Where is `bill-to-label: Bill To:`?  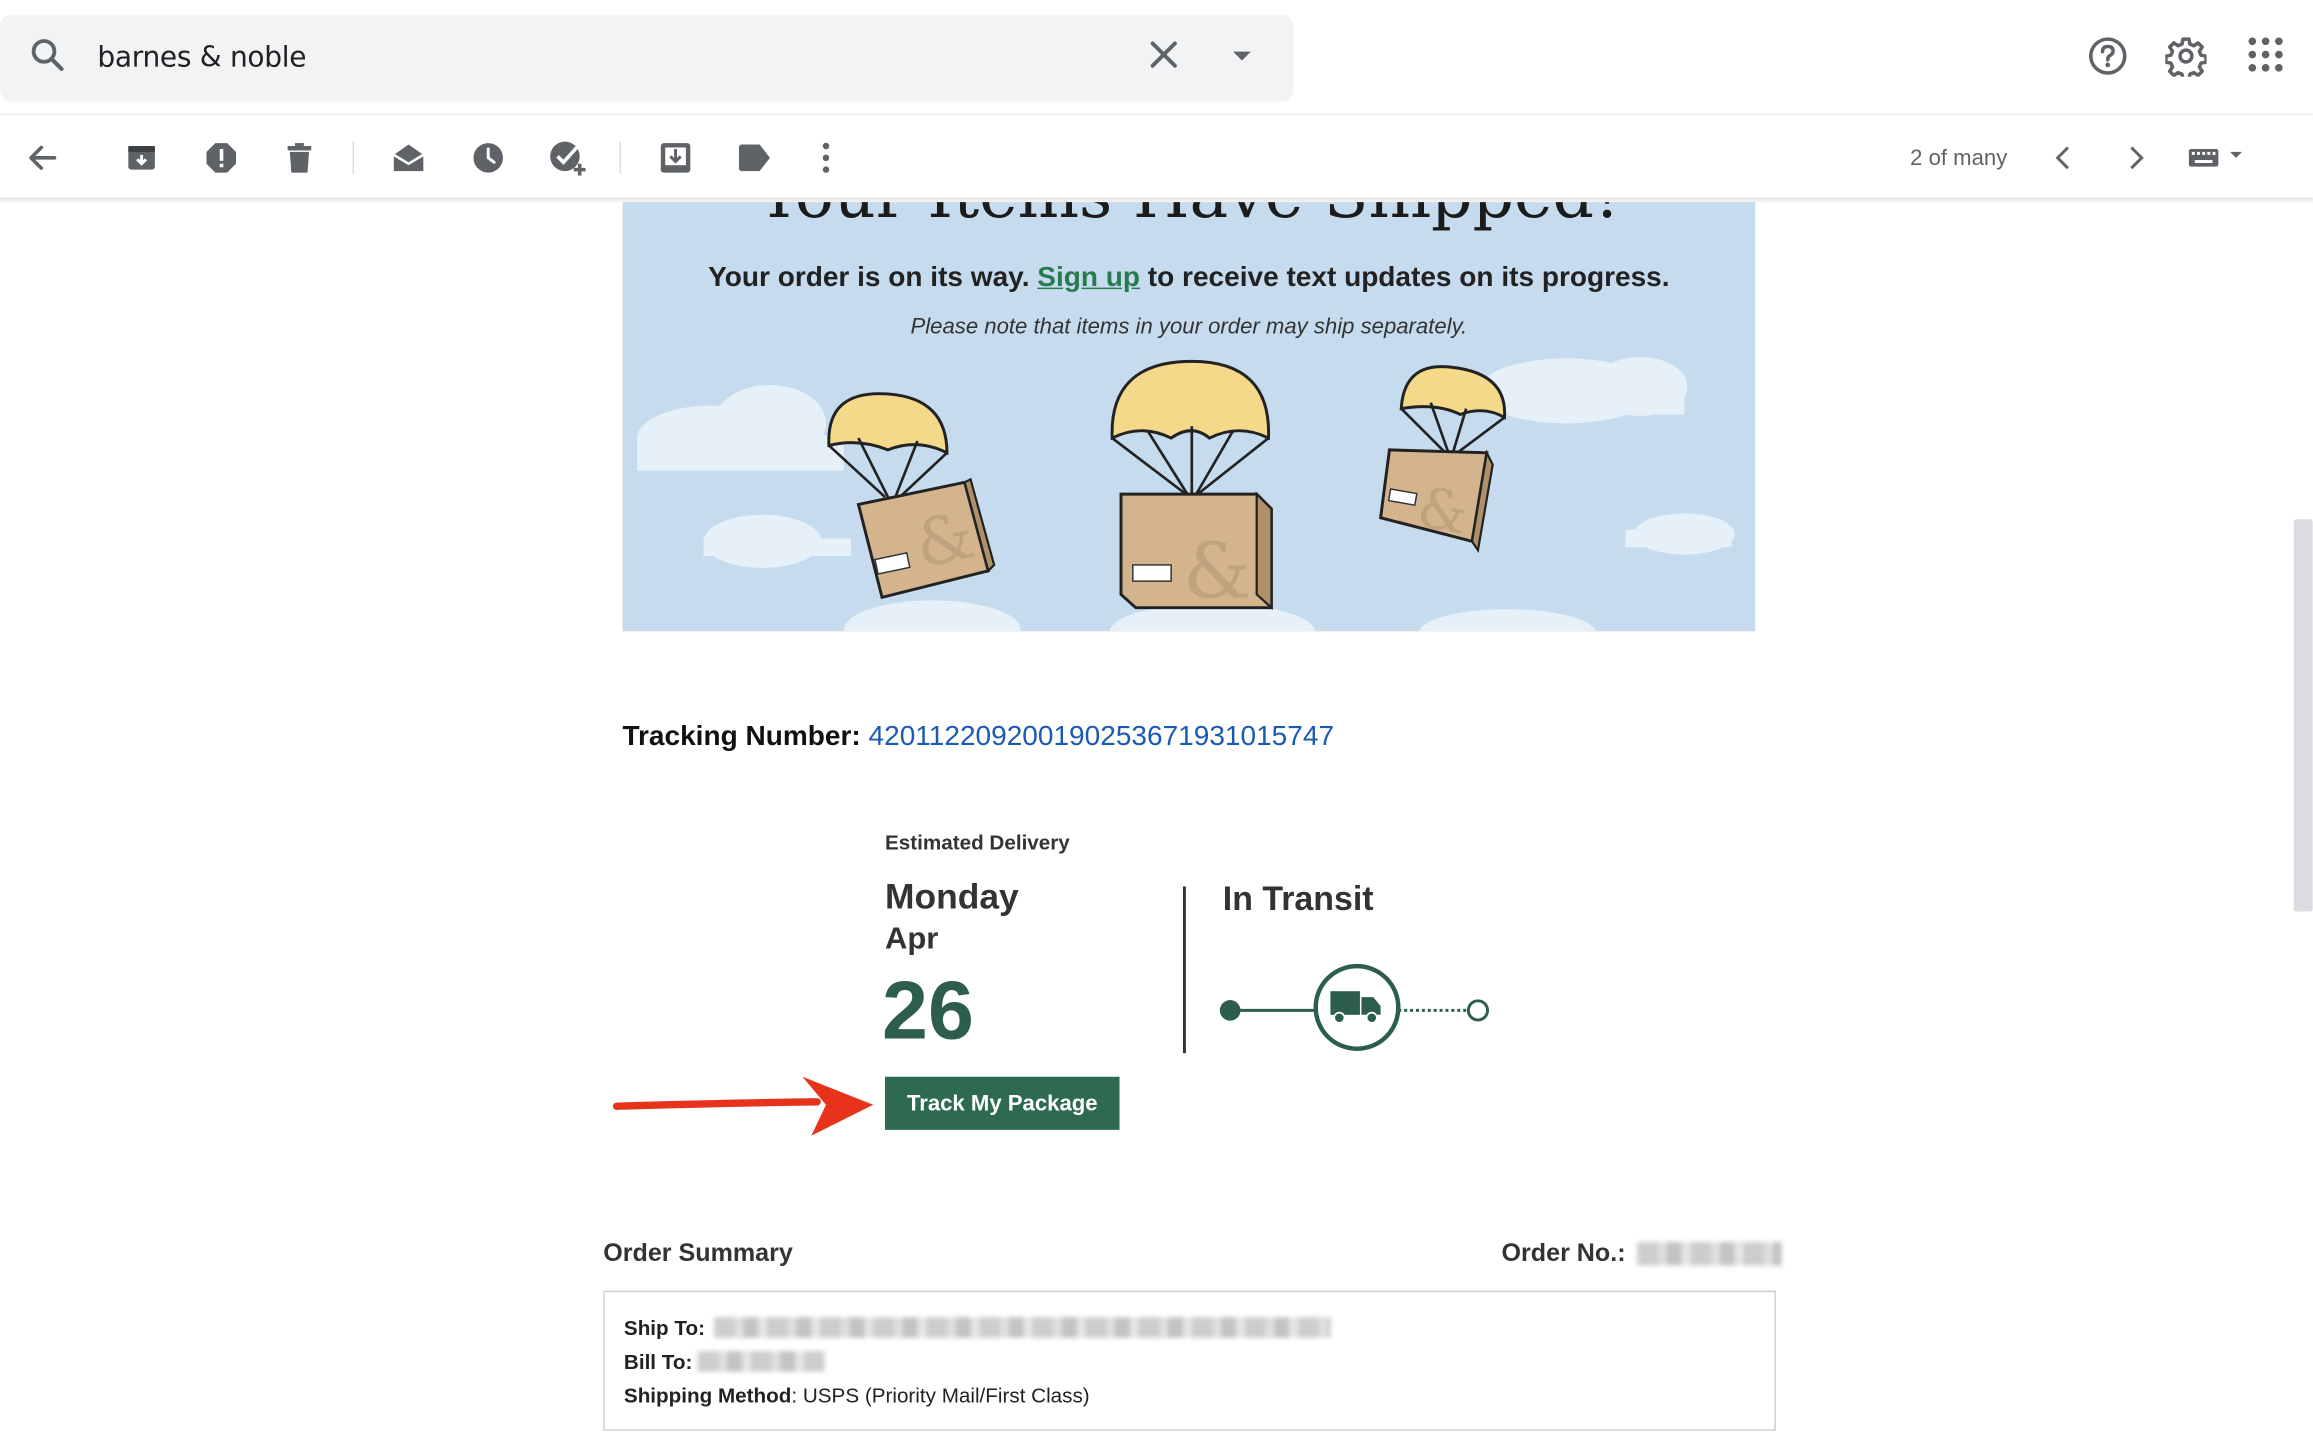
bill-to-label: Bill To: is located at coordinates (658, 1361).